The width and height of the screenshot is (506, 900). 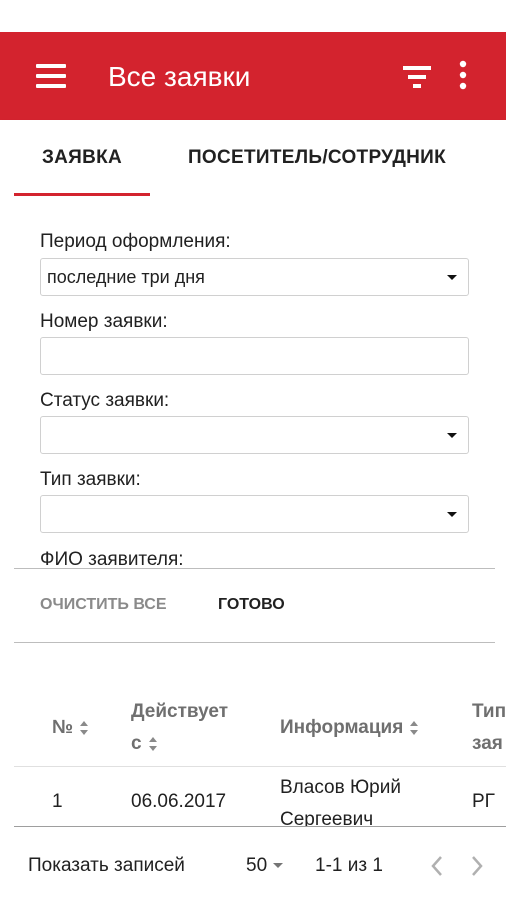 I want to click on filter-actions: ОЧИСТИТЬ ВСЕ ГОТОВО, so click(x=253, y=606).